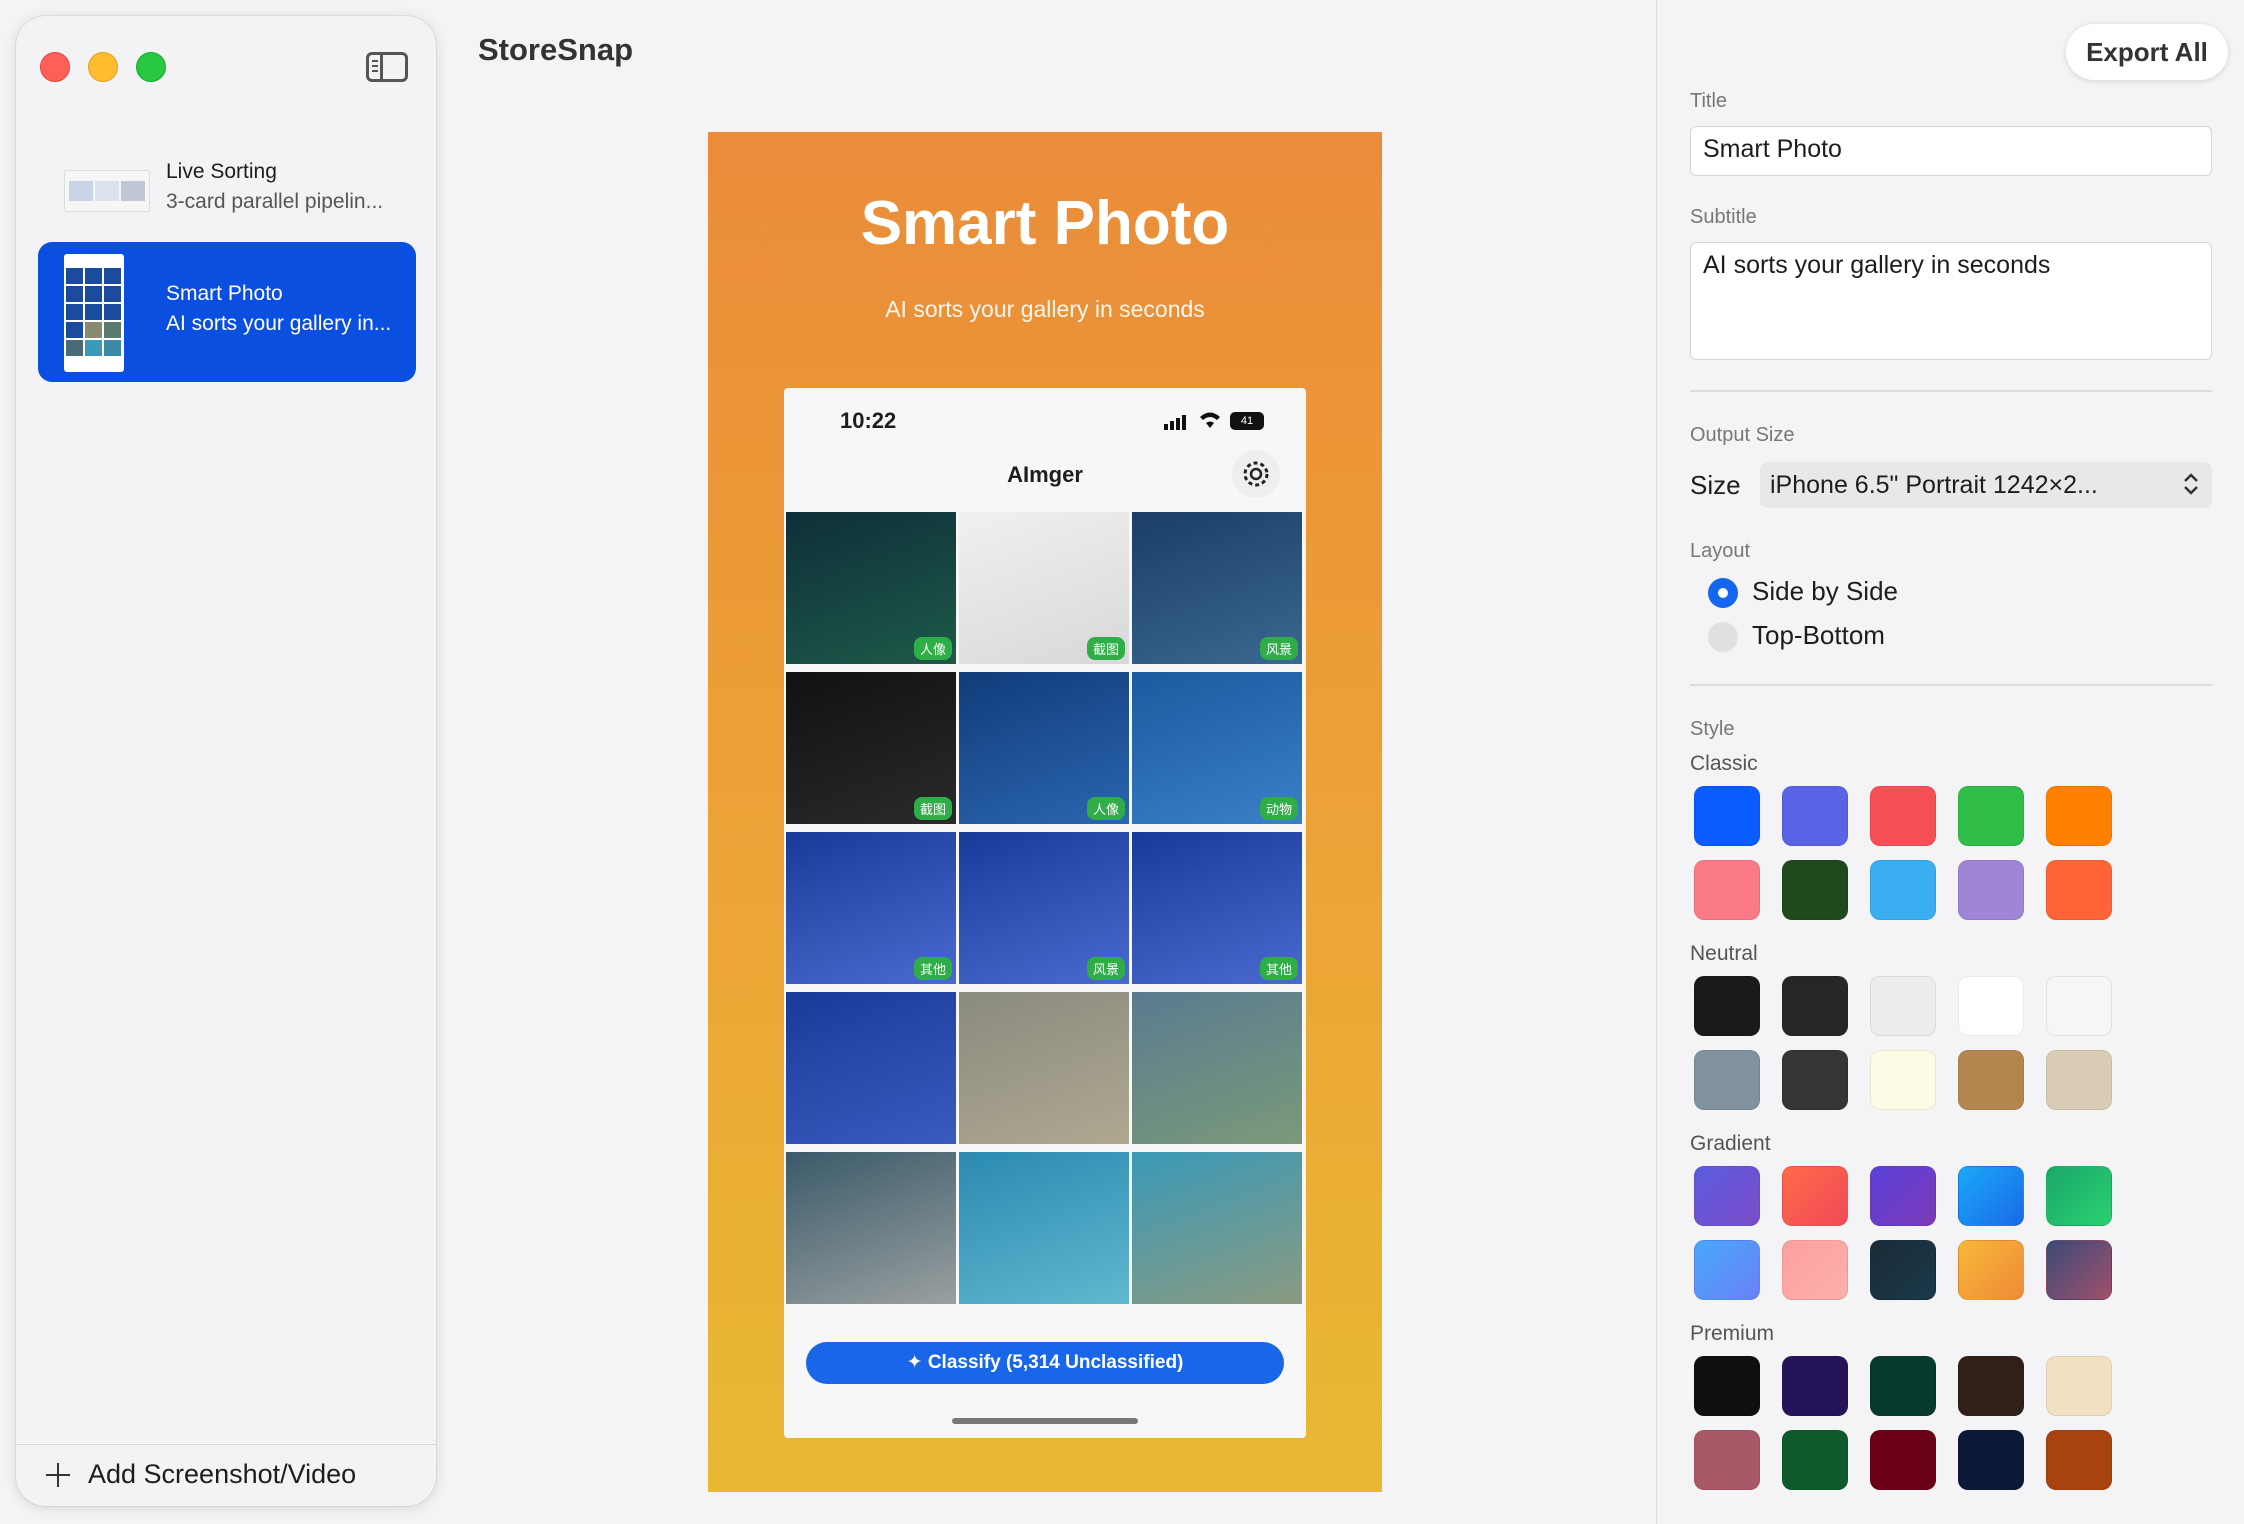 This screenshot has width=2244, height=1524. What do you see at coordinates (1742, 435) in the screenshot?
I see `output-size-label: Output Size` at bounding box center [1742, 435].